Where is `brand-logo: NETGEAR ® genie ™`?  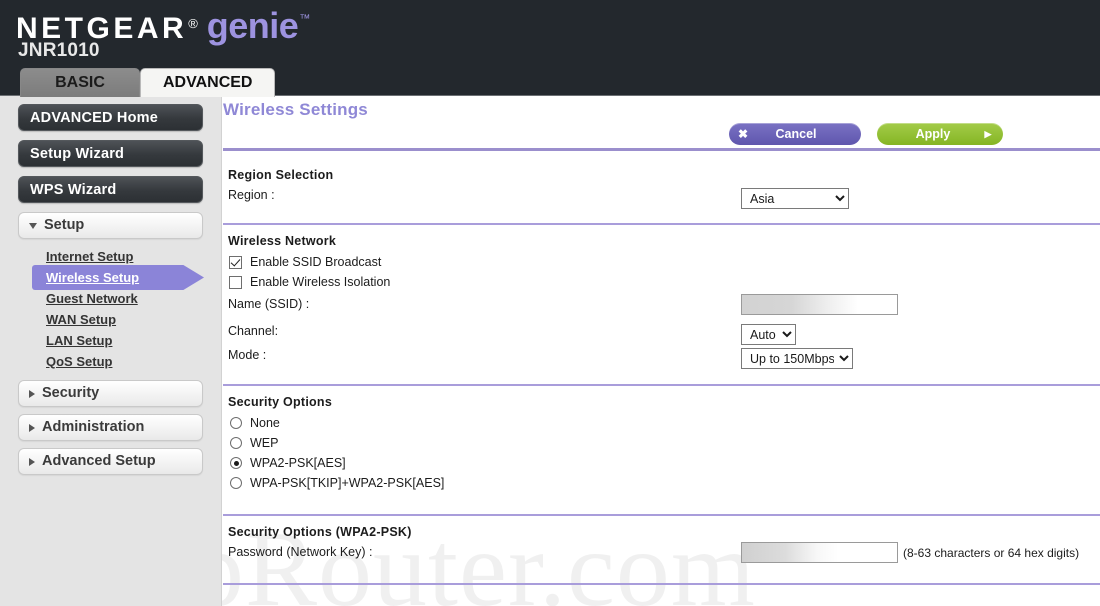 brand-logo: NETGEAR ® genie ™ is located at coordinates (163, 26).